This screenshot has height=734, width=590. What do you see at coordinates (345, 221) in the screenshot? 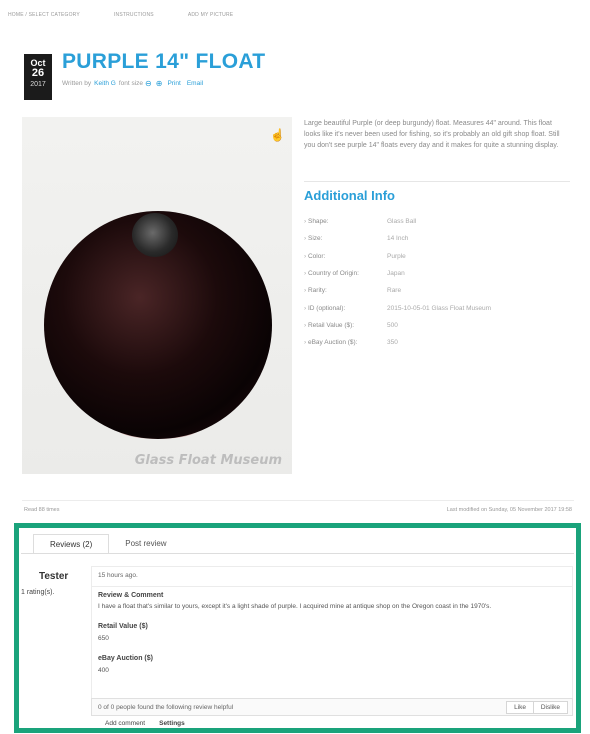
I see `info-label: Shape:` at bounding box center [345, 221].